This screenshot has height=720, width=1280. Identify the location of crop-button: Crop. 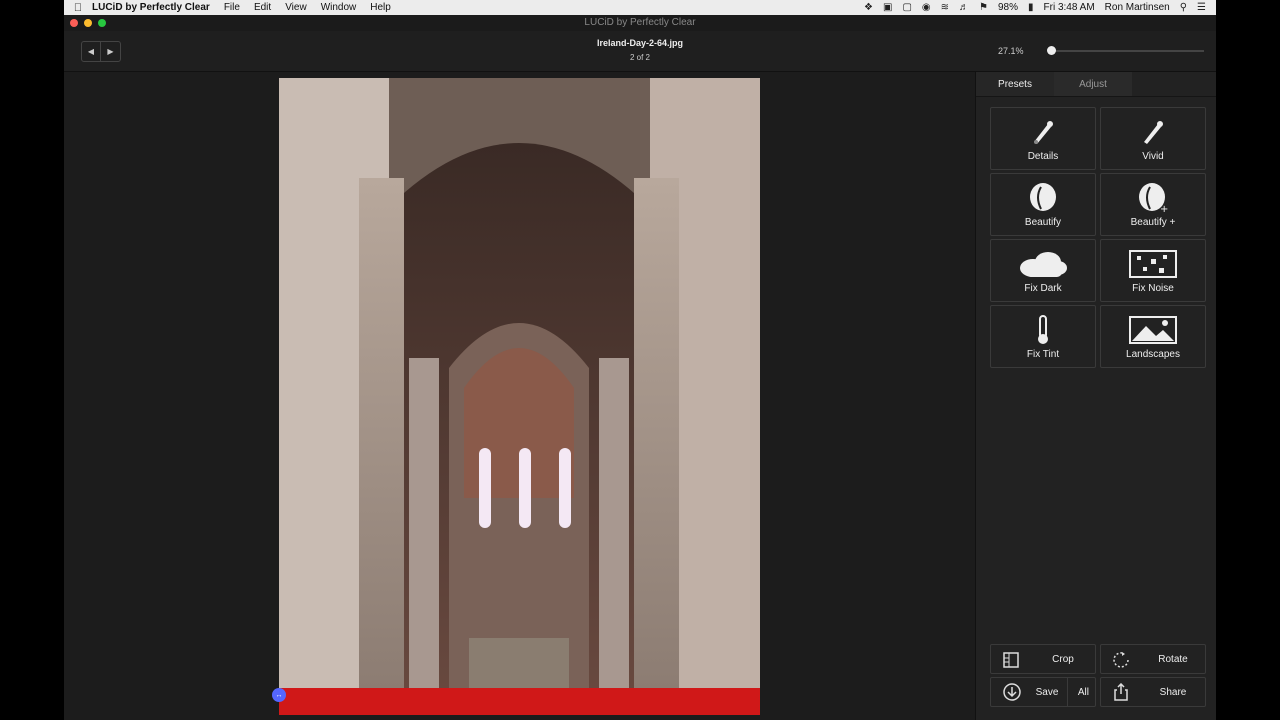
(1043, 659).